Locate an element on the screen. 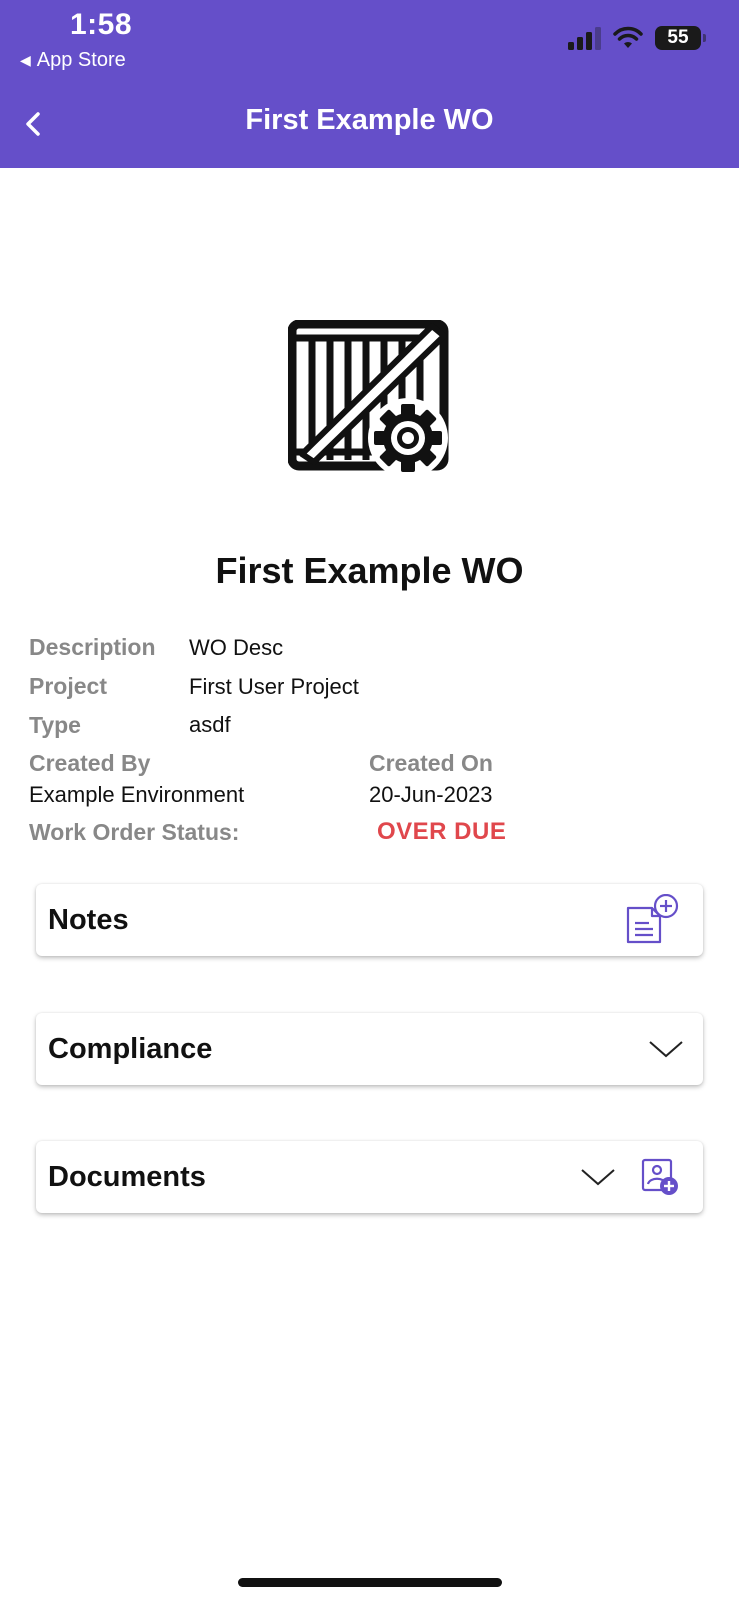 This screenshot has width=739, height=1600. note-add-icon is located at coordinates (652, 919).